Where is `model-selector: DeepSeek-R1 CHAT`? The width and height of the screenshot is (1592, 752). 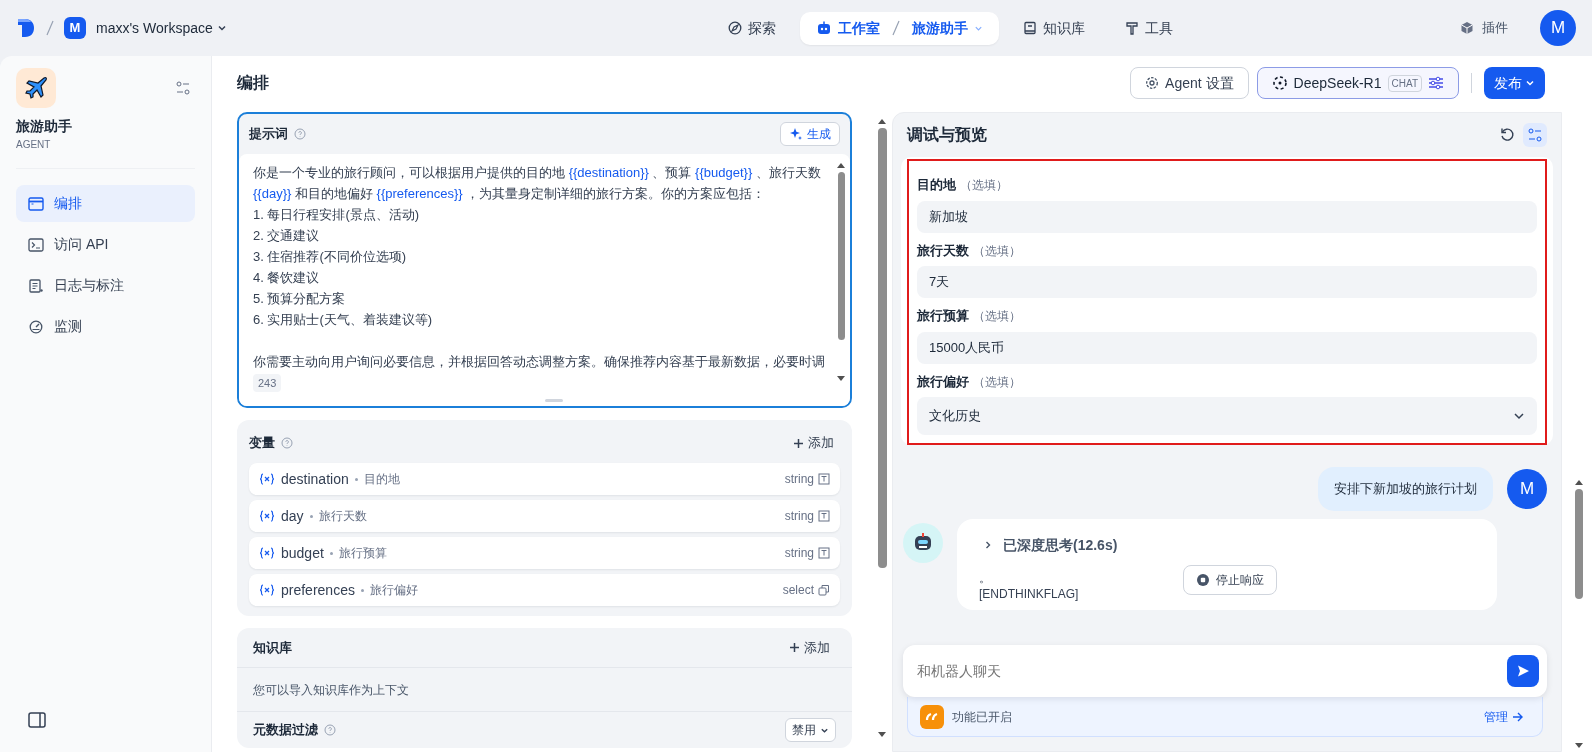
model-selector: DeepSeek-R1 CHAT is located at coordinates (1357, 83).